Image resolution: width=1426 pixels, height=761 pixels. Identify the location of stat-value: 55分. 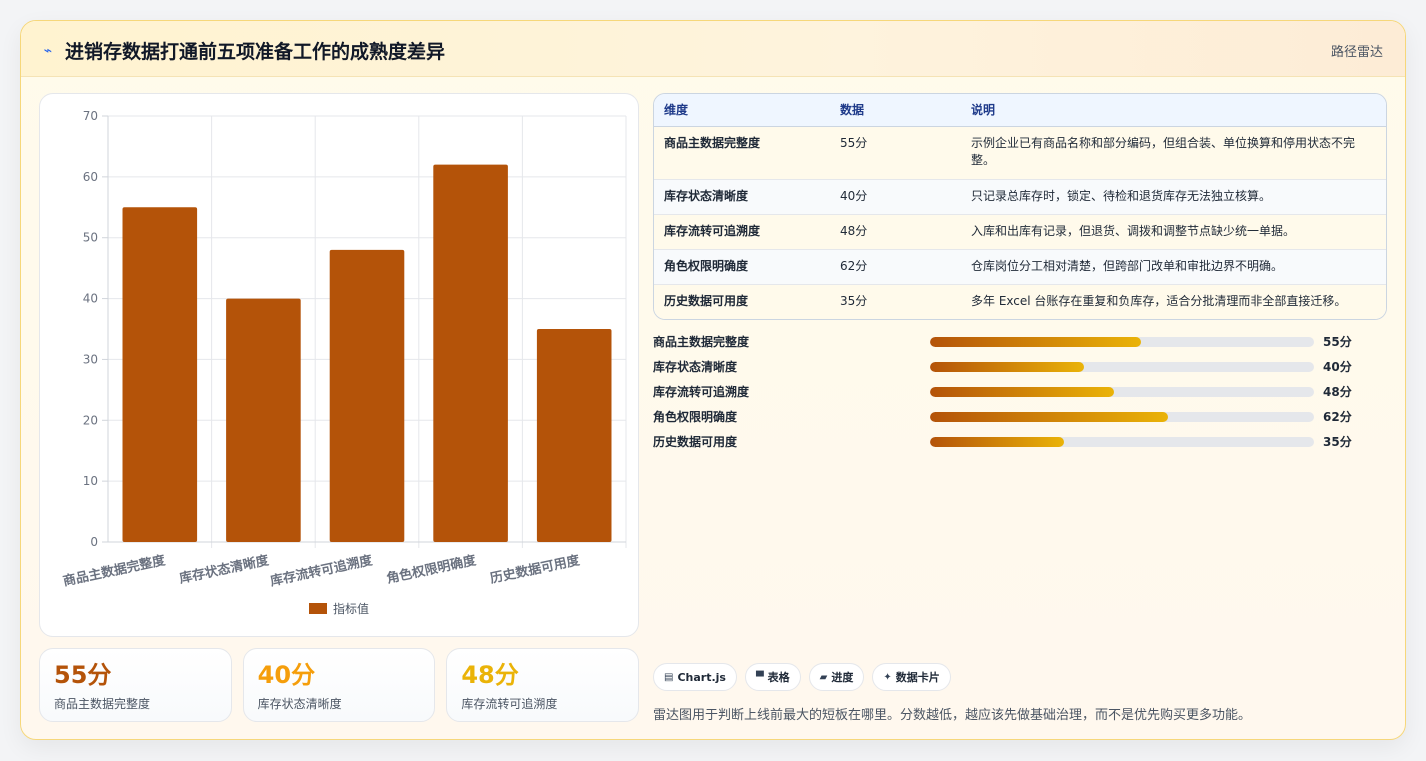
(83, 675).